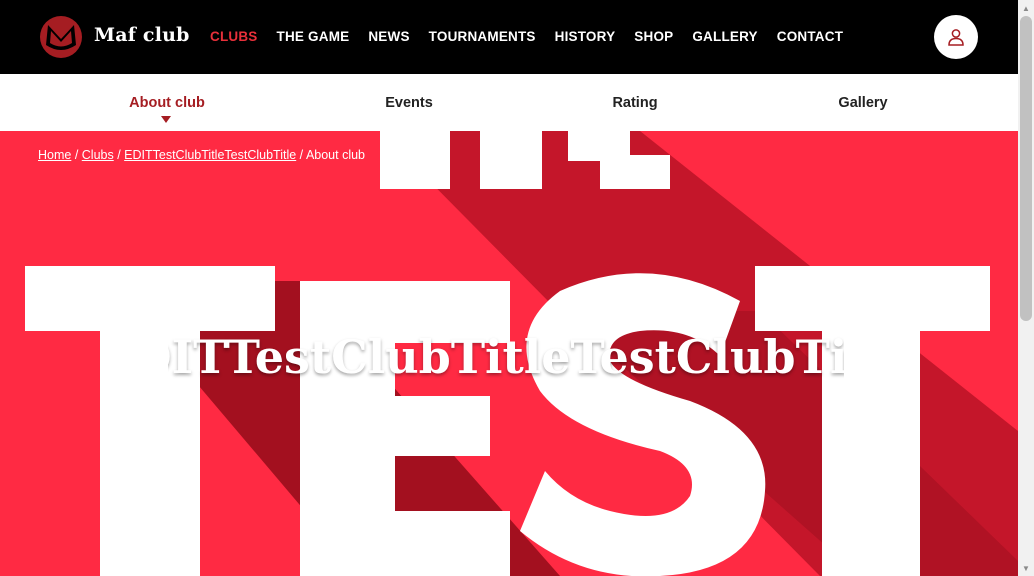 The image size is (1034, 576). What do you see at coordinates (313, 36) in the screenshot?
I see `nav-the-game: THE GAME` at bounding box center [313, 36].